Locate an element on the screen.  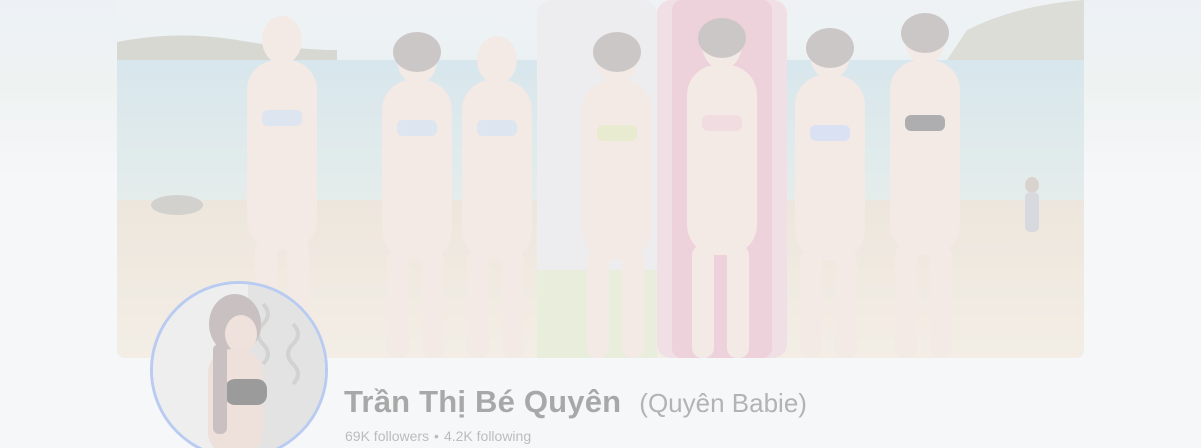
following-link: 4.2K following is located at coordinates (487, 436).